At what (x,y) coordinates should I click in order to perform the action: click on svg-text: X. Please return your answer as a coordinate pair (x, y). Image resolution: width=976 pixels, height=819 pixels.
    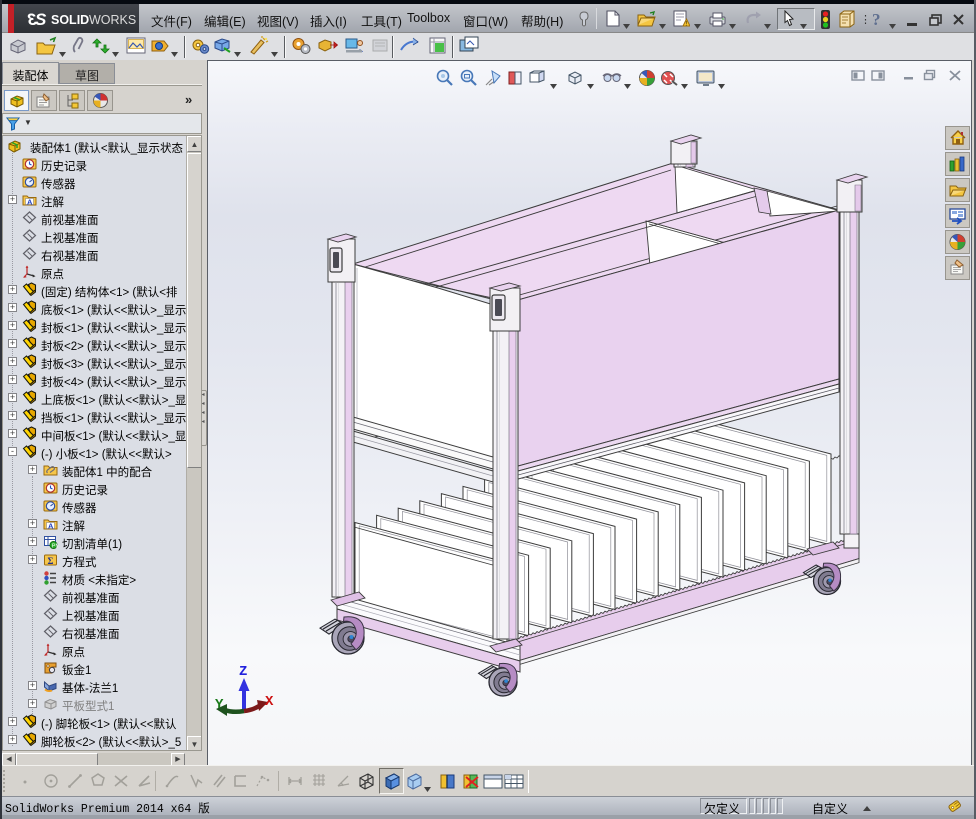
    Looking at the image, I should click on (269, 702).